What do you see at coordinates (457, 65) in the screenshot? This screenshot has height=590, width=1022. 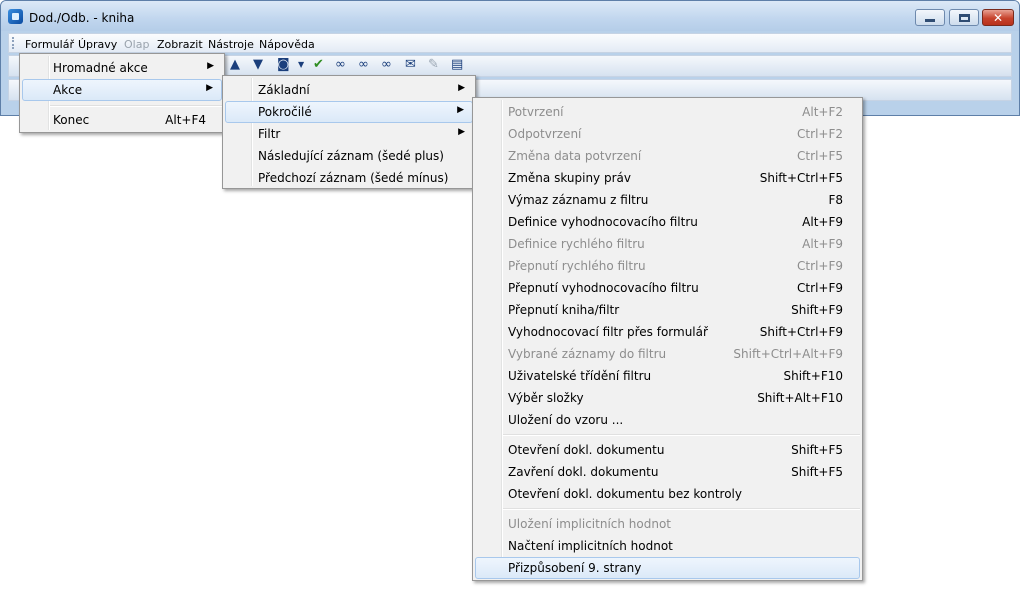 I see `attachment-icon: ▤` at bounding box center [457, 65].